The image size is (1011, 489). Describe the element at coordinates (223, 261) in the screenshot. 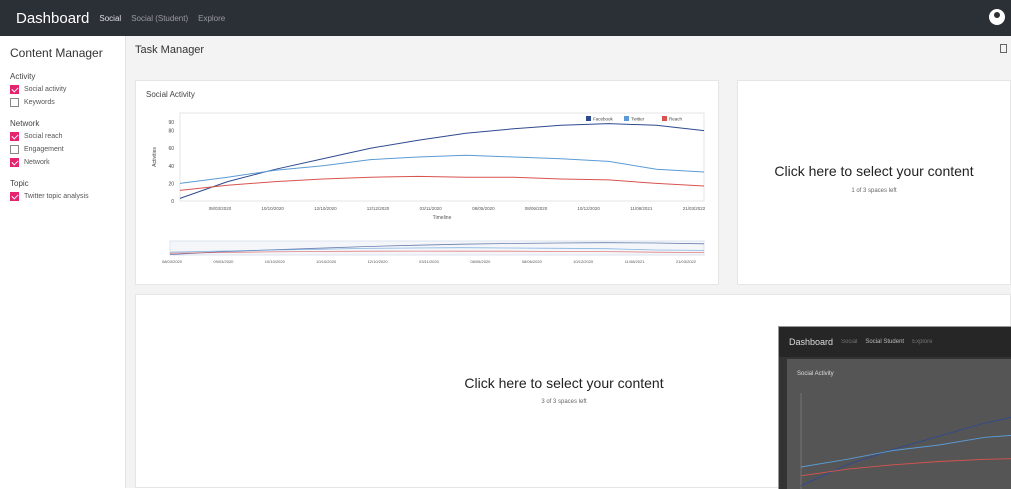

I see `navigator-tick-label: 09/03/2020` at that location.